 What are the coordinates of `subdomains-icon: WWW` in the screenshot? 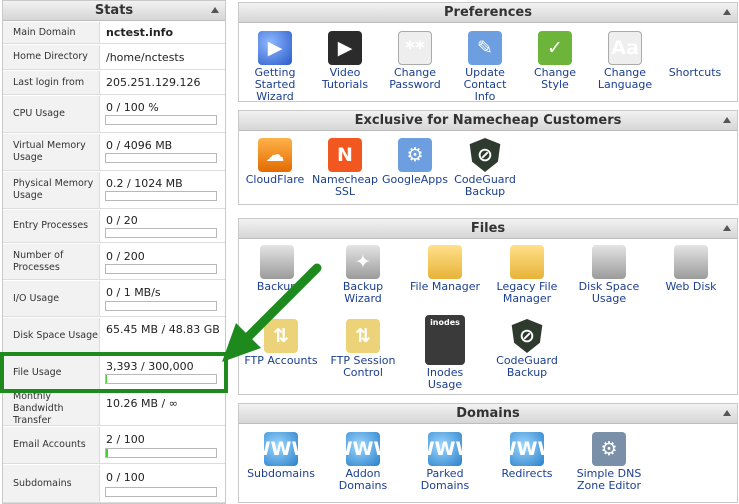 It's located at (281, 449).